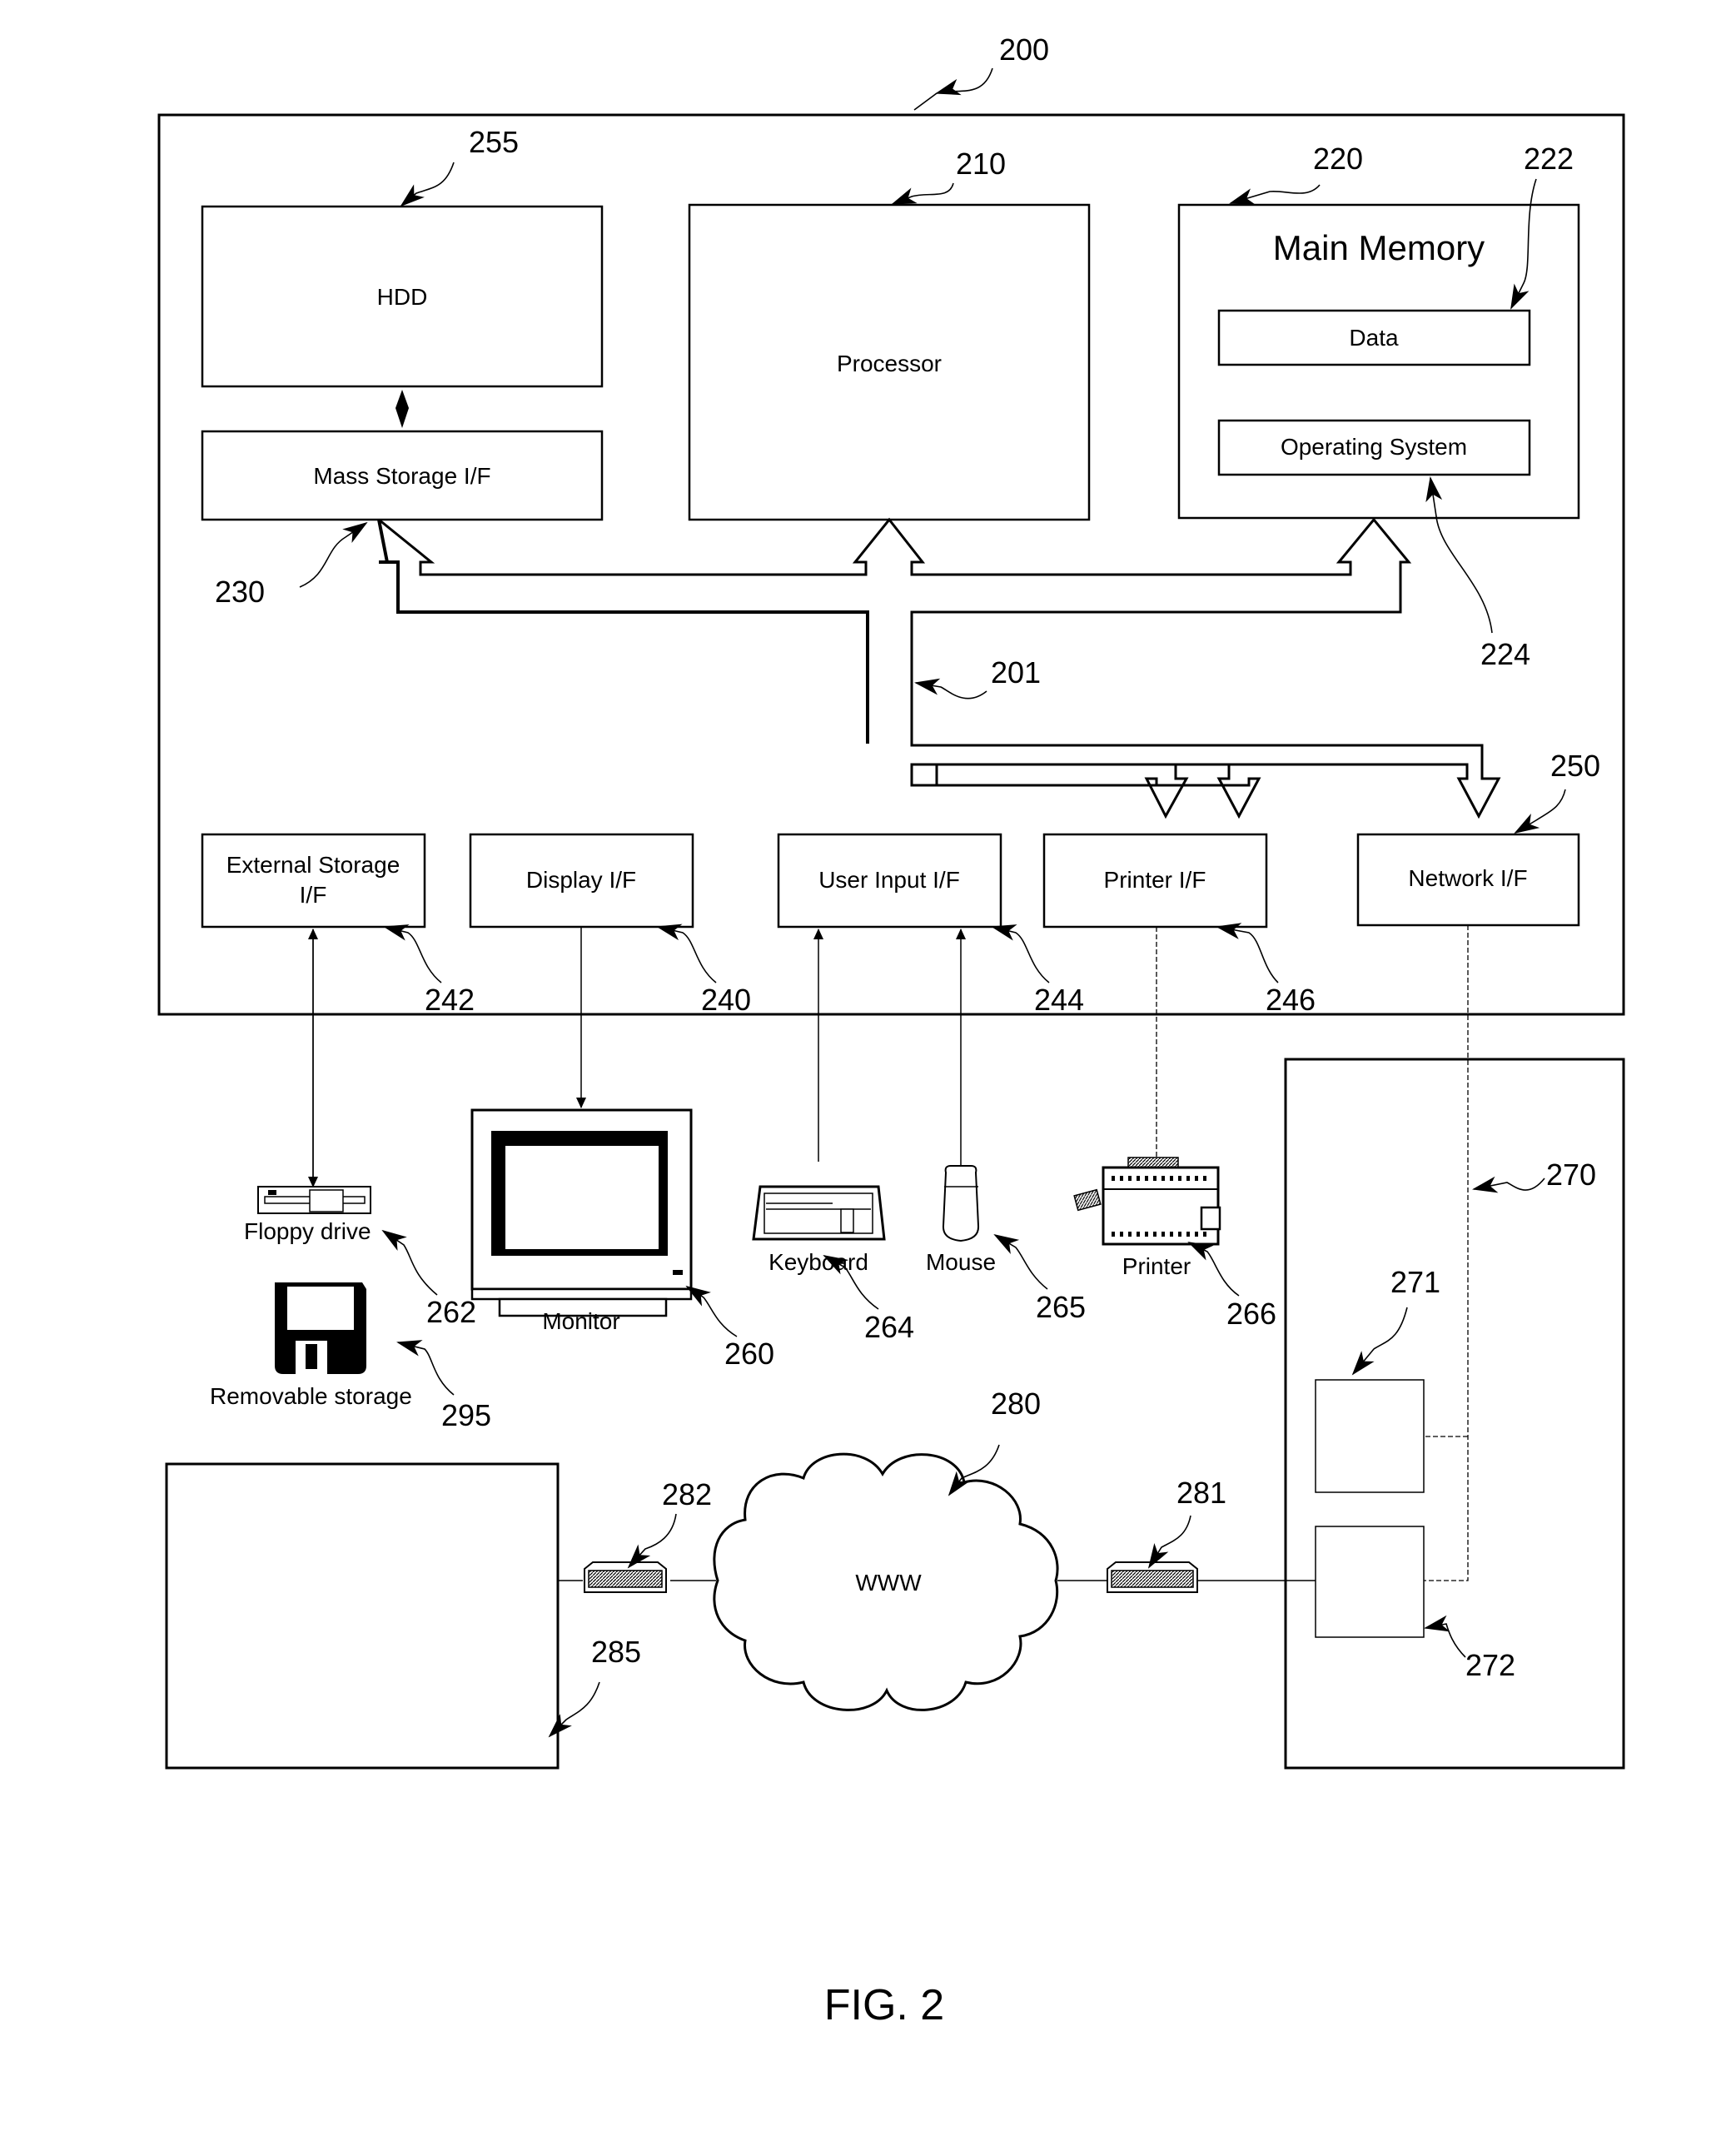 This screenshot has width=1736, height=2131. Describe the element at coordinates (961, 1189) in the screenshot. I see `mouse-icon` at that location.